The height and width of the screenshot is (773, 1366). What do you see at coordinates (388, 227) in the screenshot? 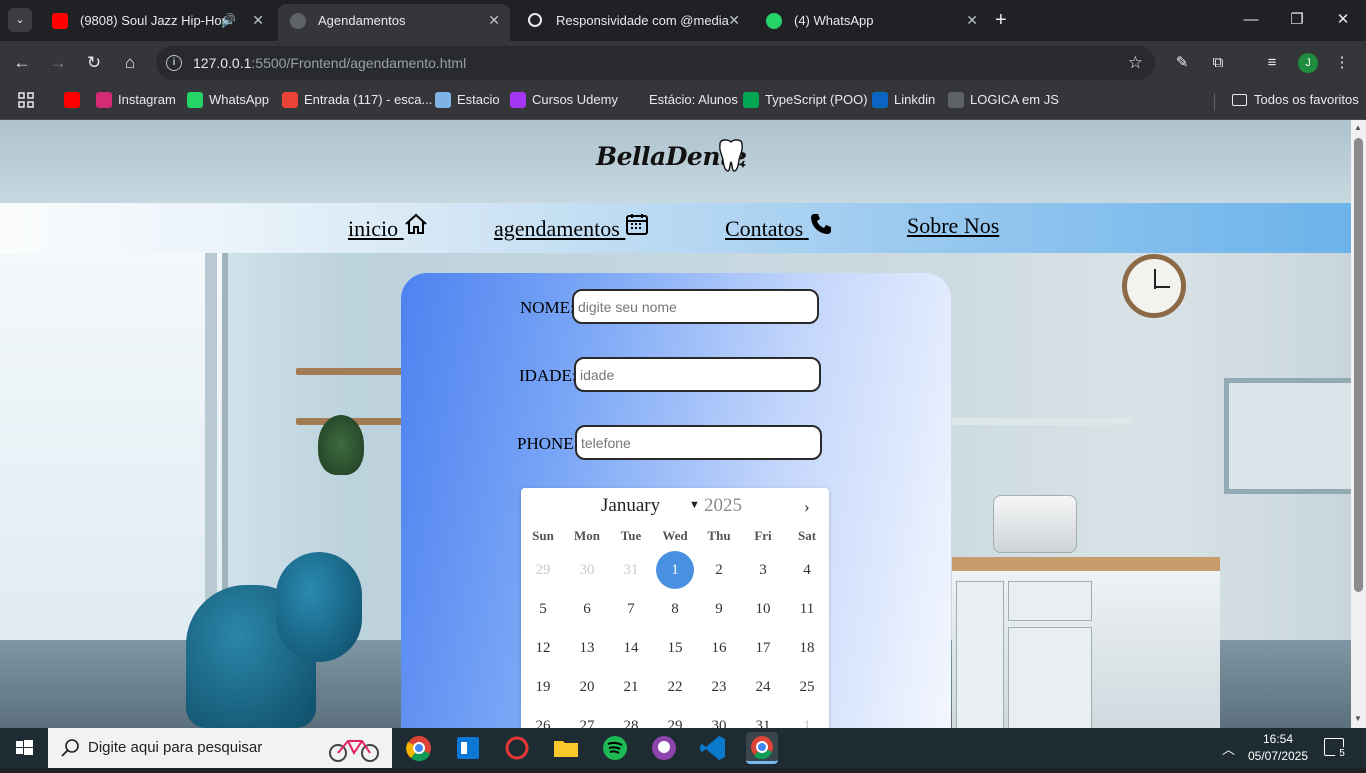
I see `nav-inicio: inicio` at bounding box center [388, 227].